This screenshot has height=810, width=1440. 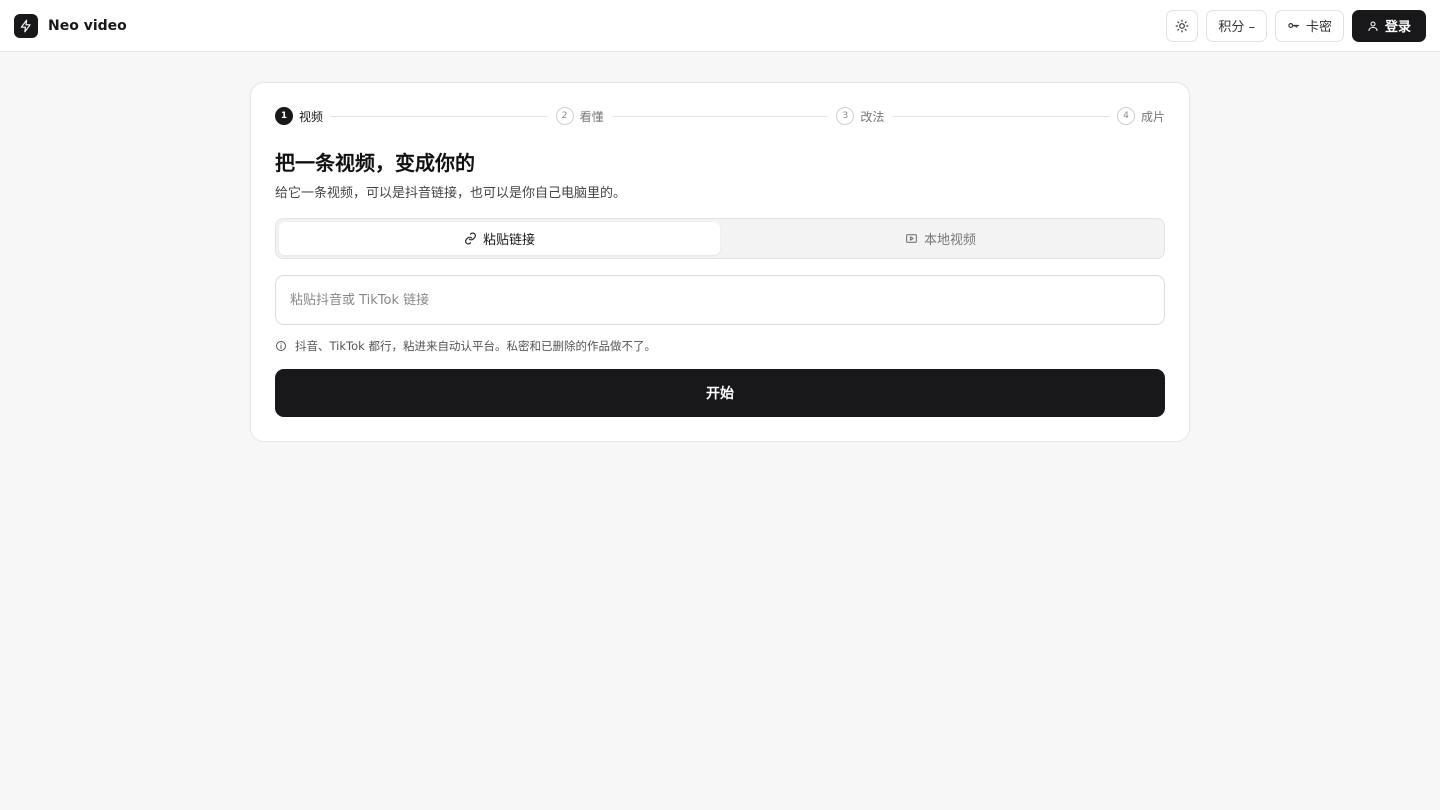 What do you see at coordinates (845, 116) in the screenshot?
I see `step-number: 3` at bounding box center [845, 116].